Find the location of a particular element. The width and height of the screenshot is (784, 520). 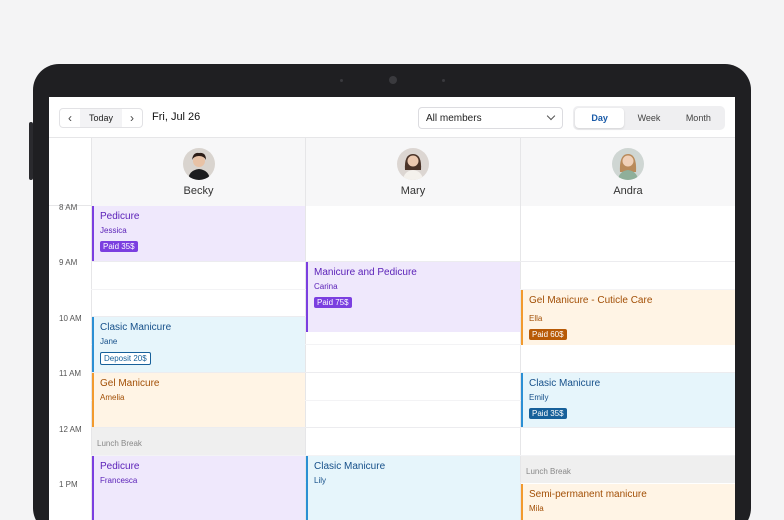

members-select: All members is located at coordinates (490, 118).